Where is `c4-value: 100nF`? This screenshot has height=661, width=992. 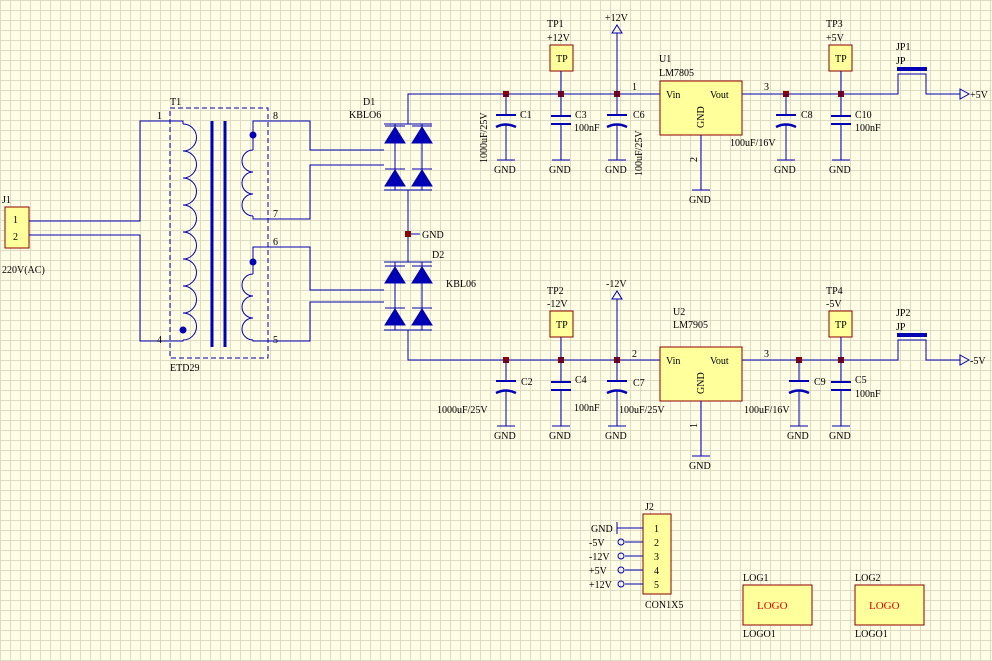
c4-value: 100nF is located at coordinates (587, 408).